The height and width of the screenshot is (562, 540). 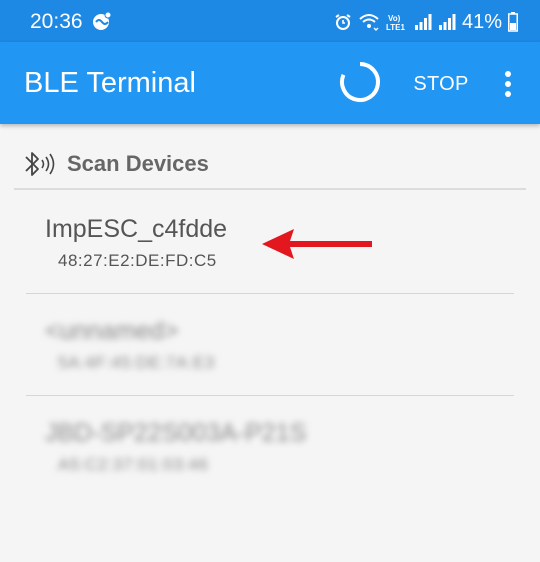 I want to click on device-address: 48:27:E2:DE:FD:C5, so click(x=137, y=260).